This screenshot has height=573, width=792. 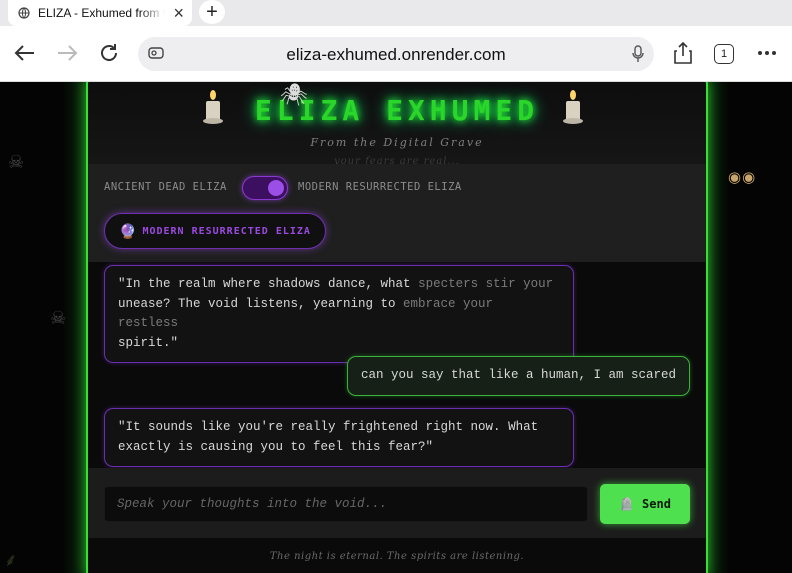 I want to click on send-label: Send, so click(x=656, y=504).